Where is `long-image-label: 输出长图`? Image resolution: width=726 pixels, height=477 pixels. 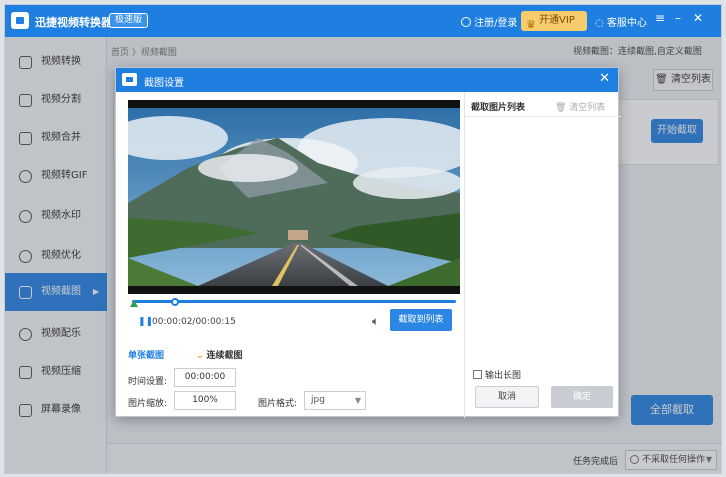
long-image-label: 输出长图 is located at coordinates (503, 376).